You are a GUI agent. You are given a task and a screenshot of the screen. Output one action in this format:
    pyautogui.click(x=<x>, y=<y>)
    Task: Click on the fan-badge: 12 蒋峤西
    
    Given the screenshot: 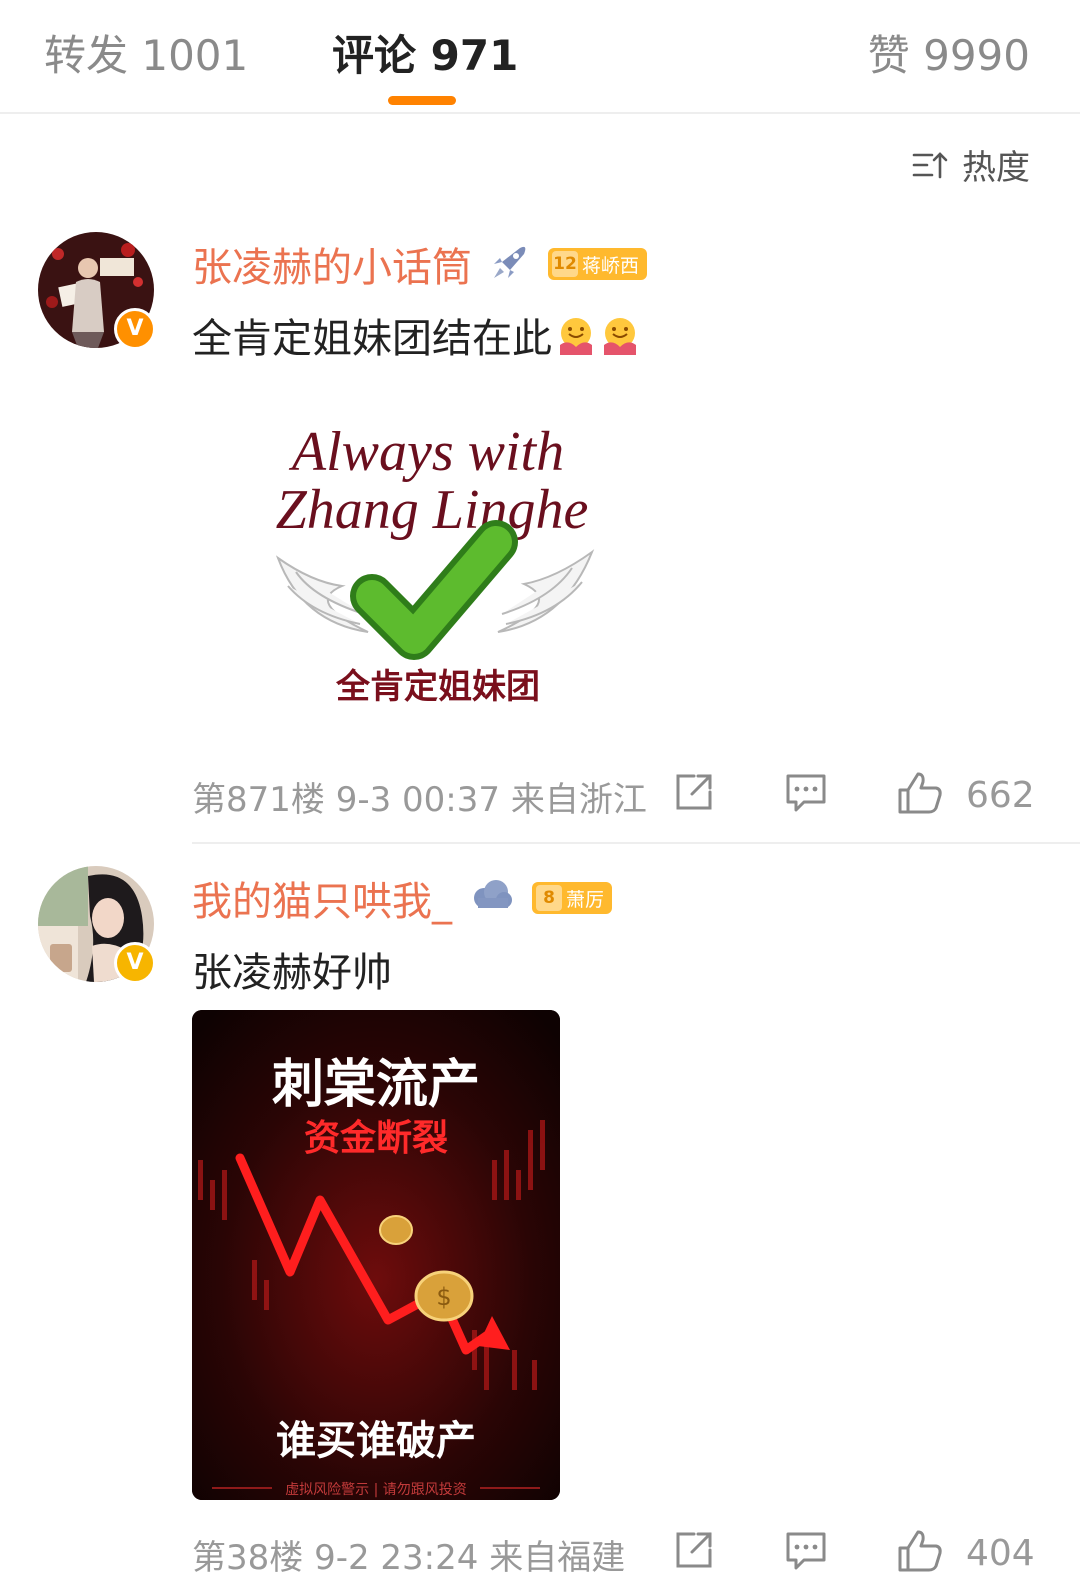 What is the action you would take?
    pyautogui.click(x=598, y=264)
    